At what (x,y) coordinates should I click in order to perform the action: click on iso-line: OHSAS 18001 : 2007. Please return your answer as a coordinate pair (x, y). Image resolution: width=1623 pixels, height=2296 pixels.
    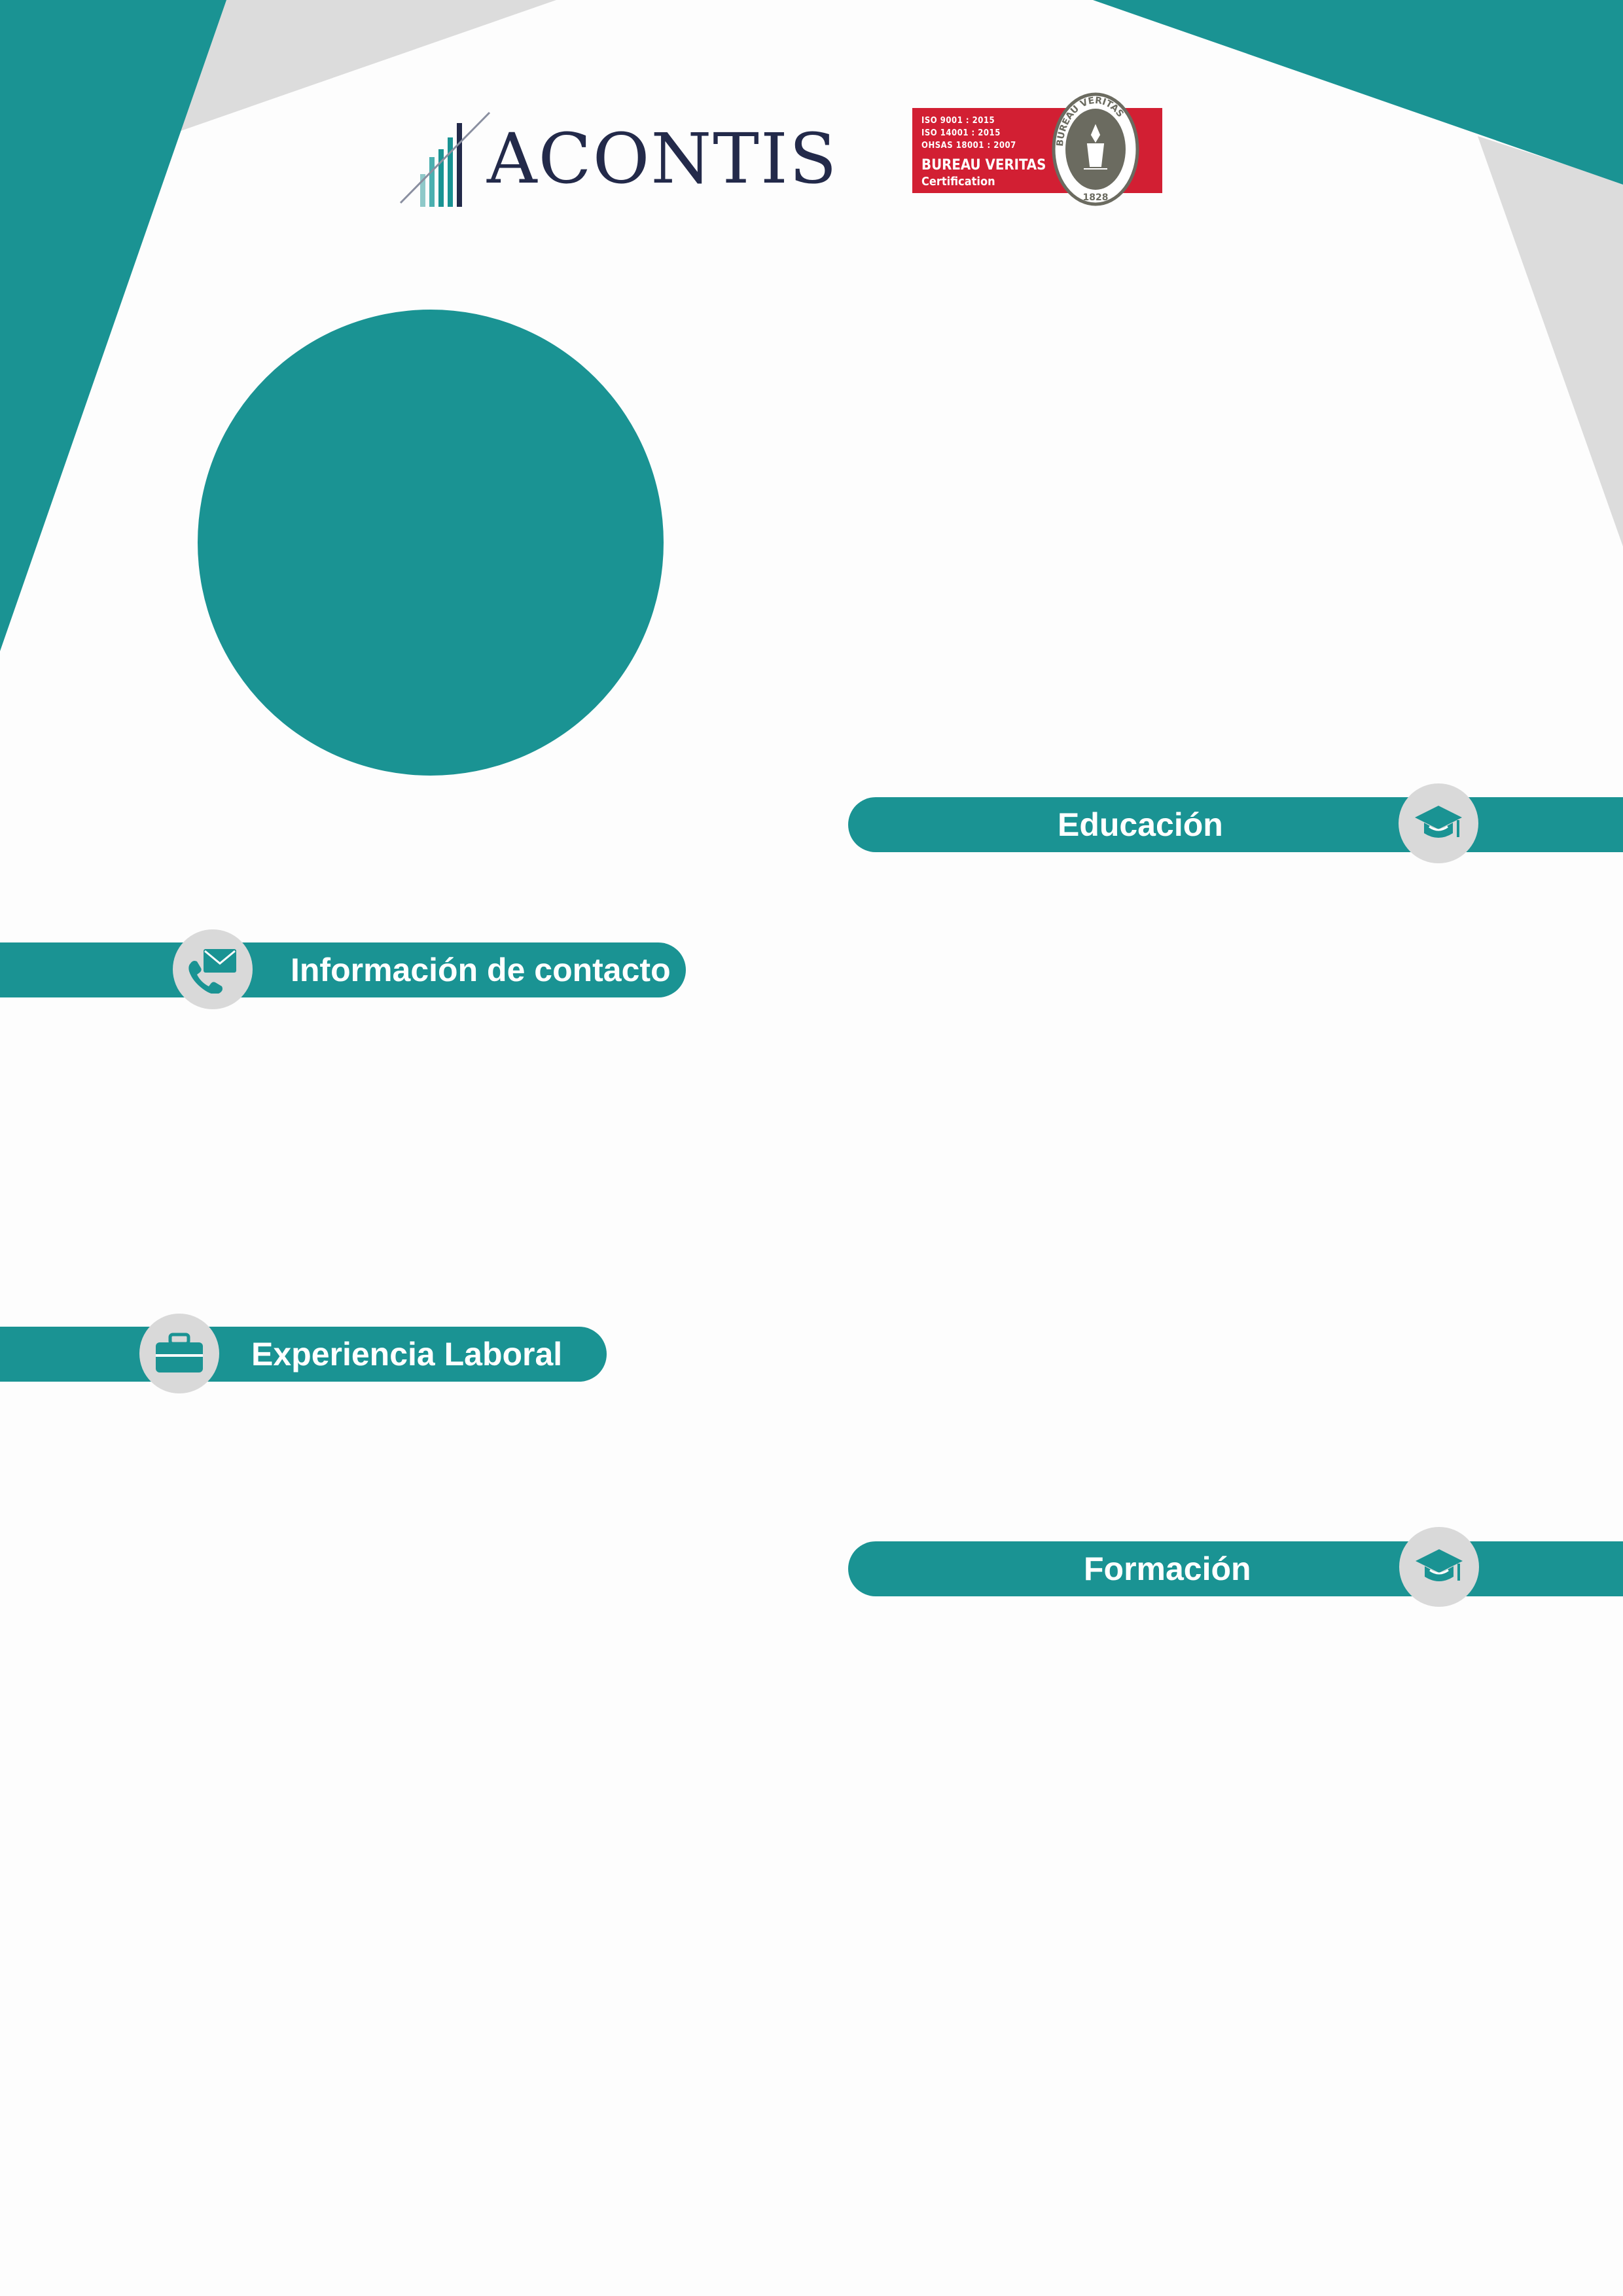
    Looking at the image, I should click on (969, 146).